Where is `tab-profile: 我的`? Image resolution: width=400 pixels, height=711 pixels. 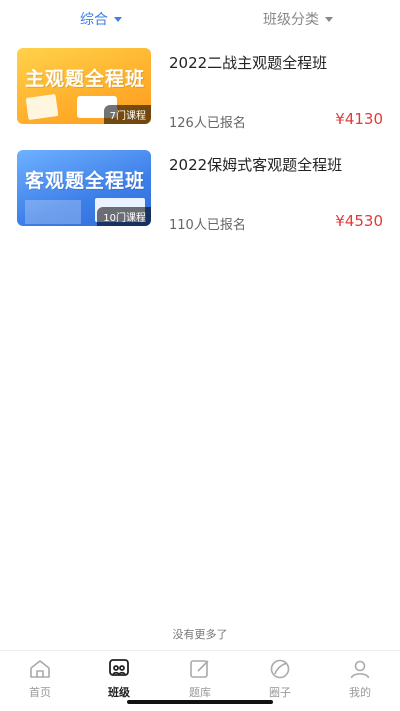 tab-profile: 我的 is located at coordinates (360, 678).